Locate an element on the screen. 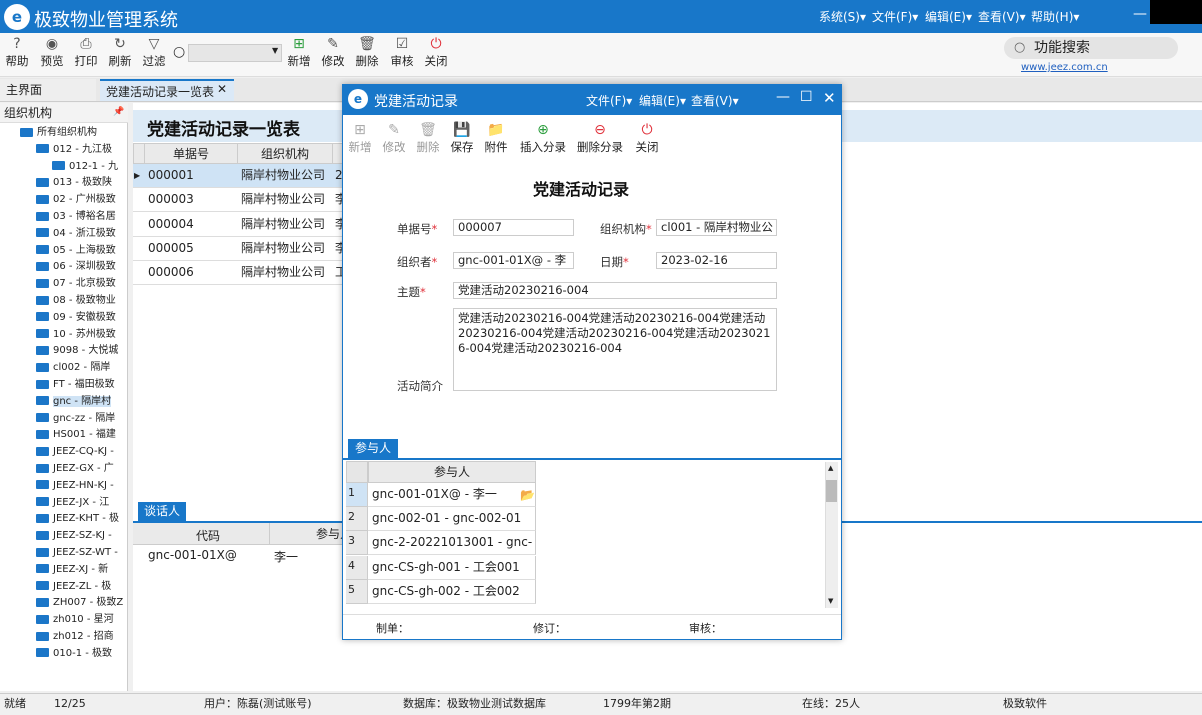 This screenshot has height=715, width=1202. row-number: 5 is located at coordinates (357, 591).